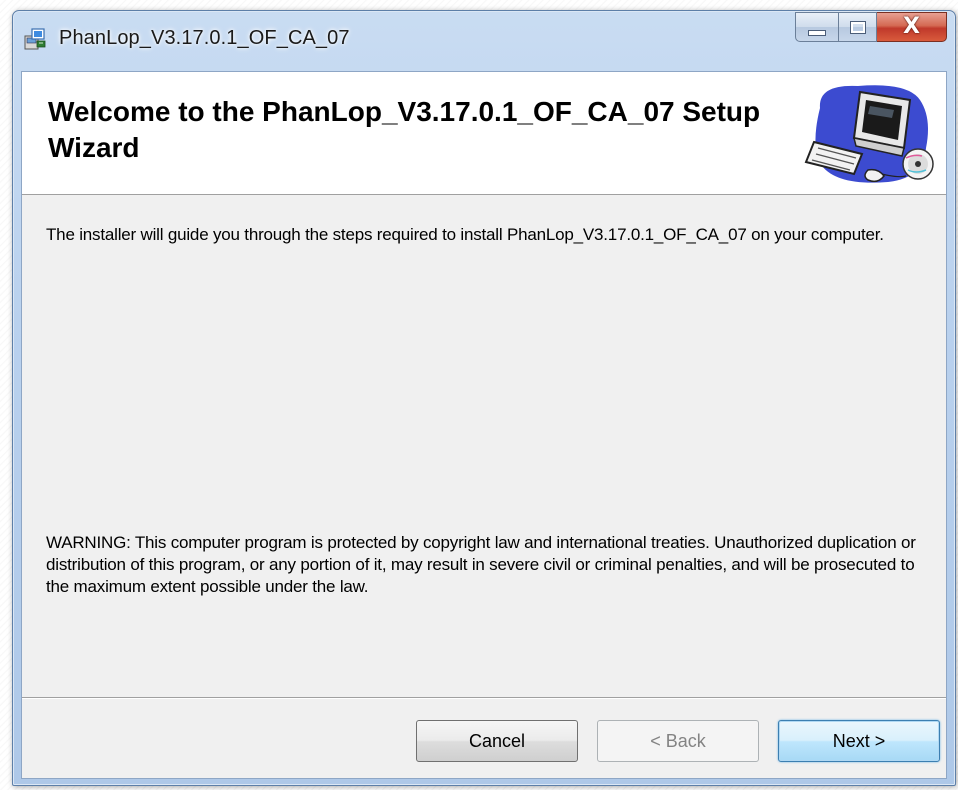  What do you see at coordinates (859, 741) in the screenshot?
I see `next-button: Next >` at bounding box center [859, 741].